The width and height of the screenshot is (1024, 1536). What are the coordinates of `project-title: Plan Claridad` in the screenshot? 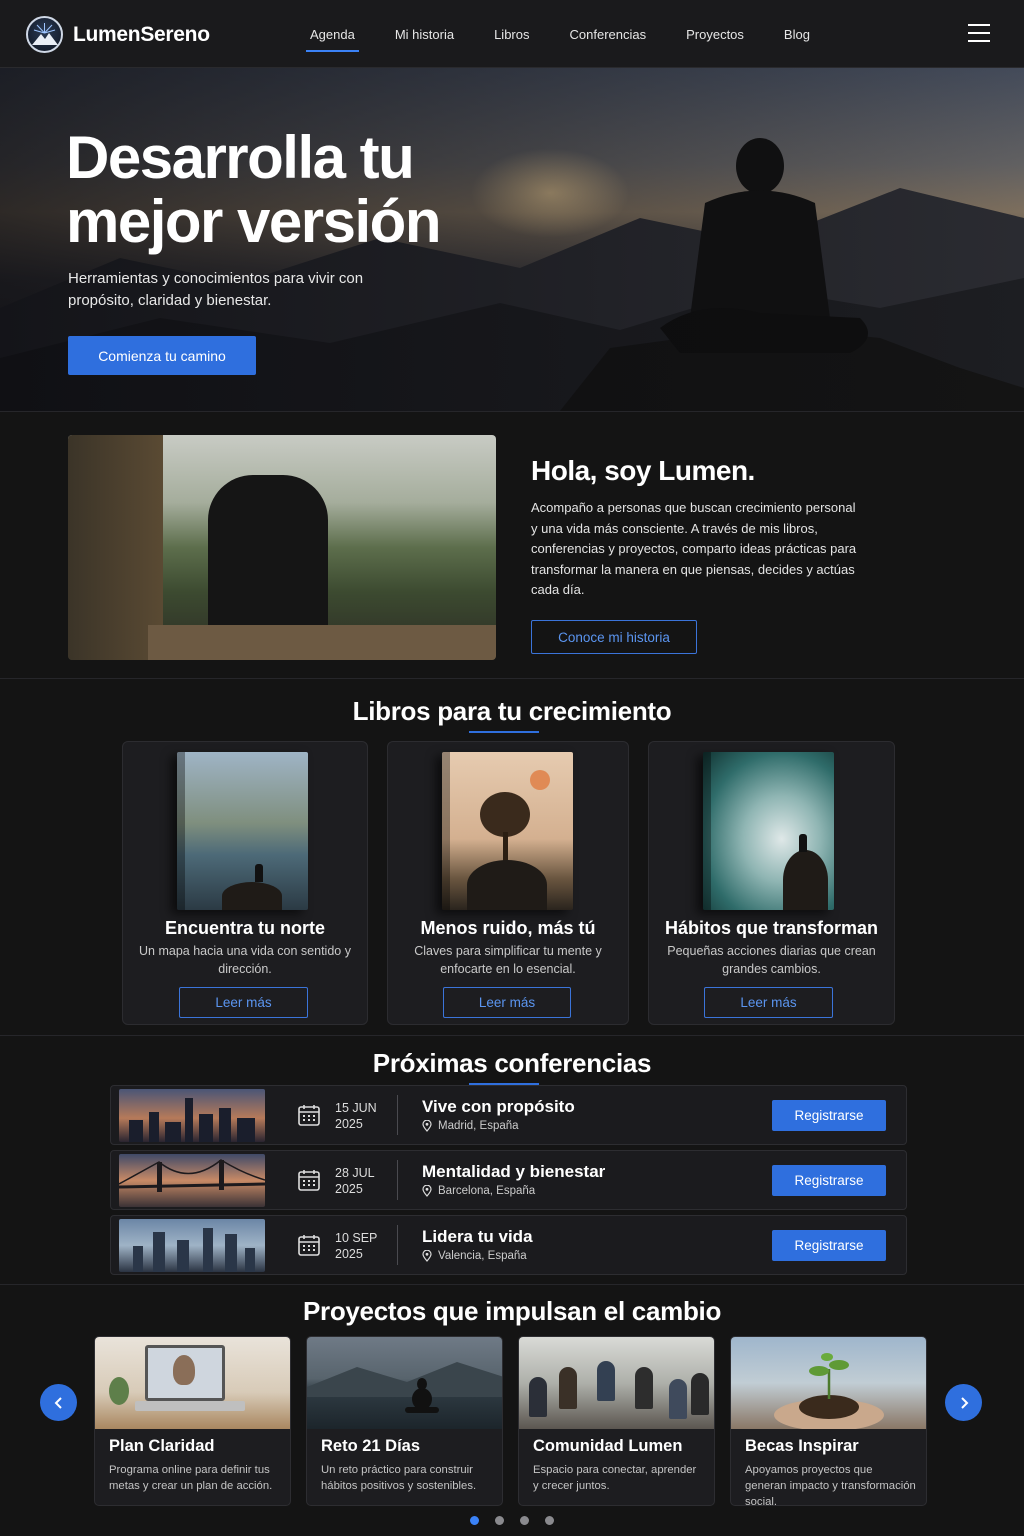 It's located at (162, 1446).